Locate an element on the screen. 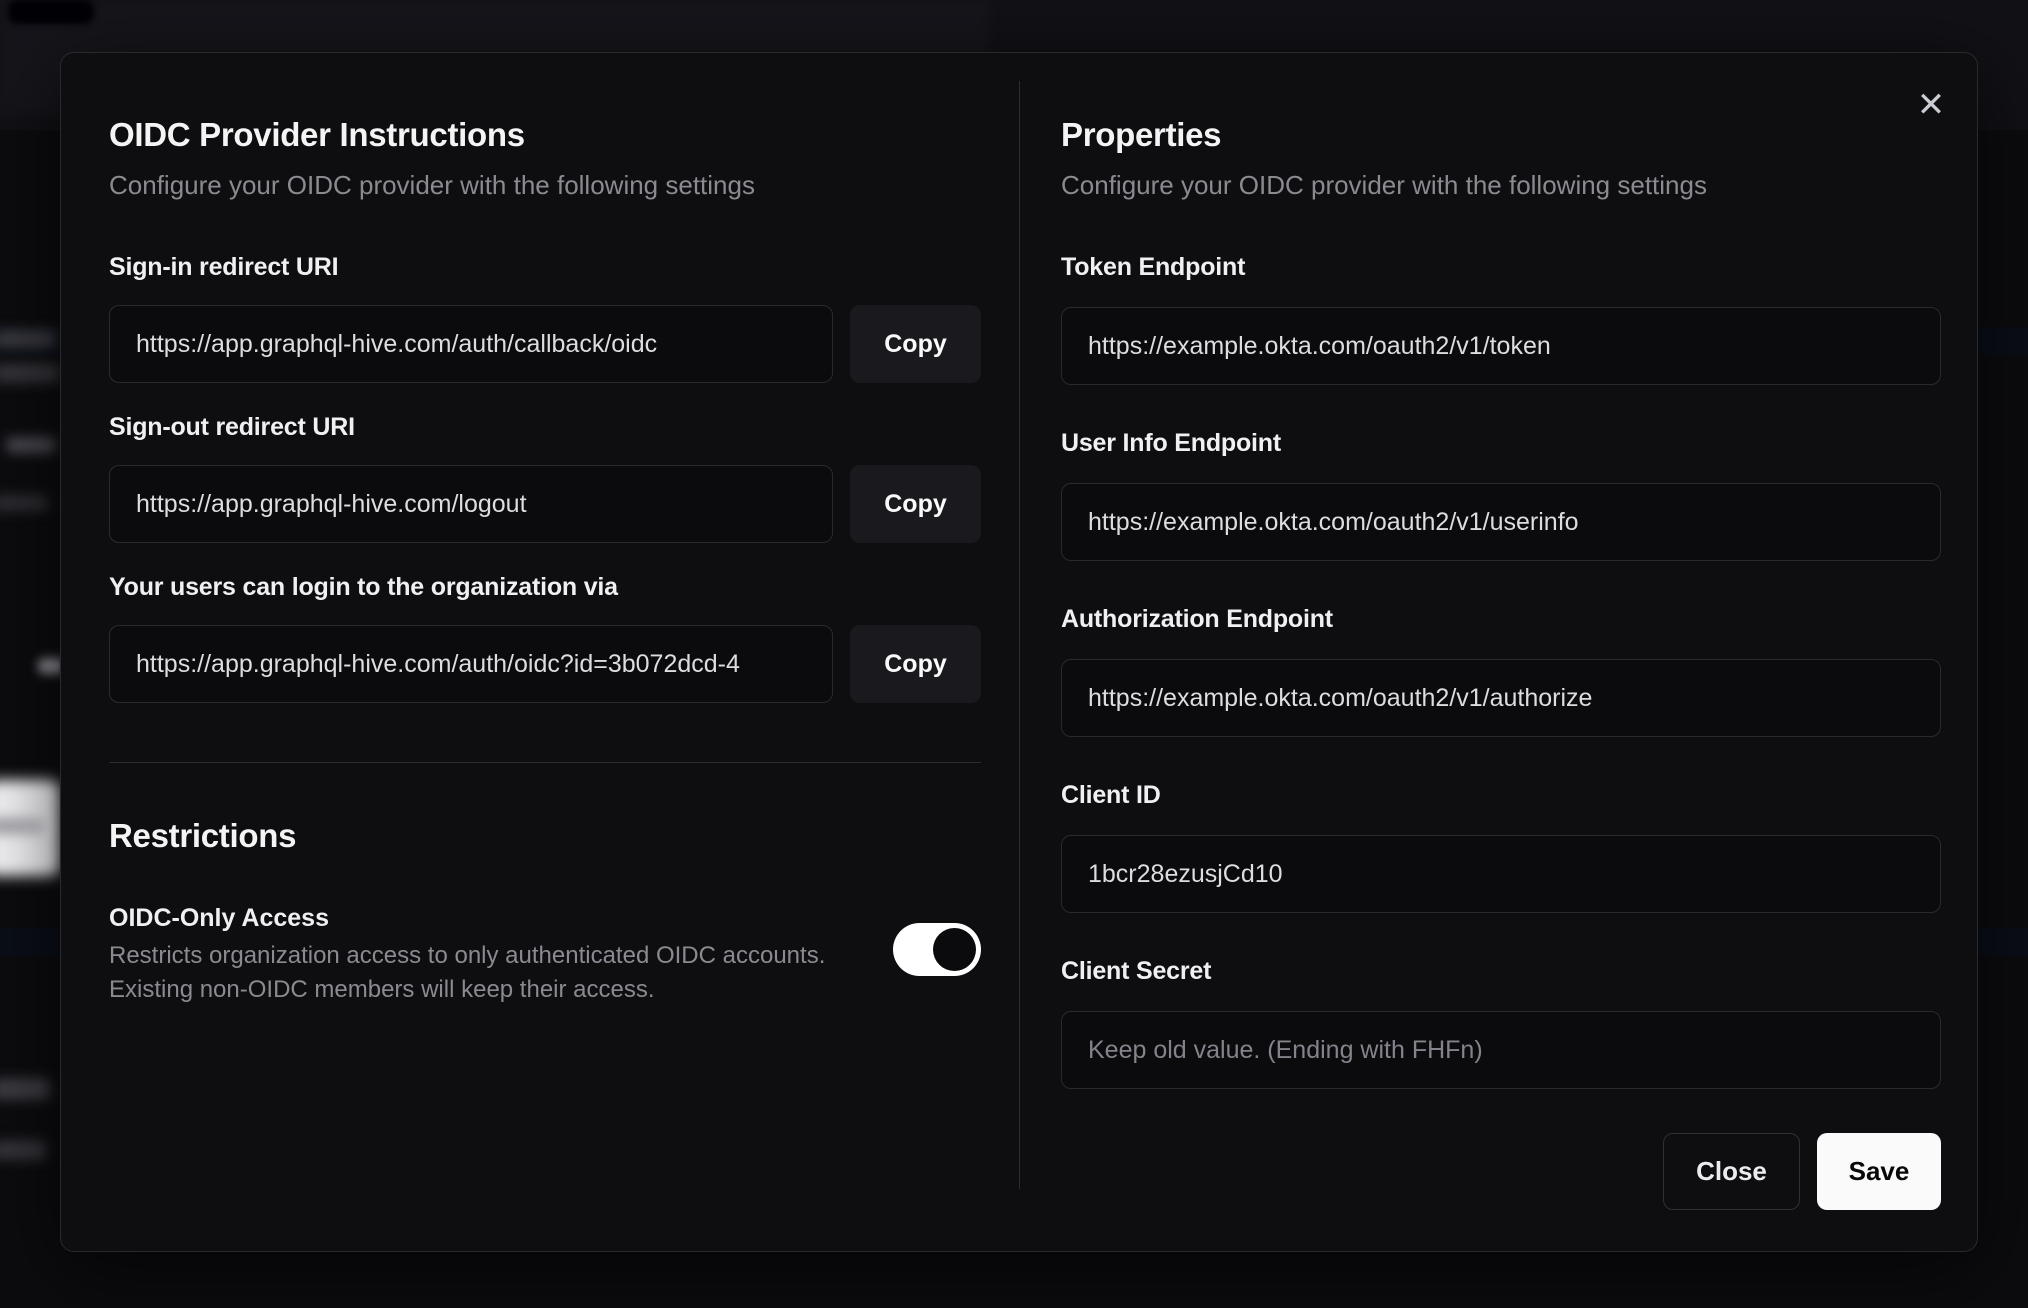  properties-title: Properties is located at coordinates (1141, 134).